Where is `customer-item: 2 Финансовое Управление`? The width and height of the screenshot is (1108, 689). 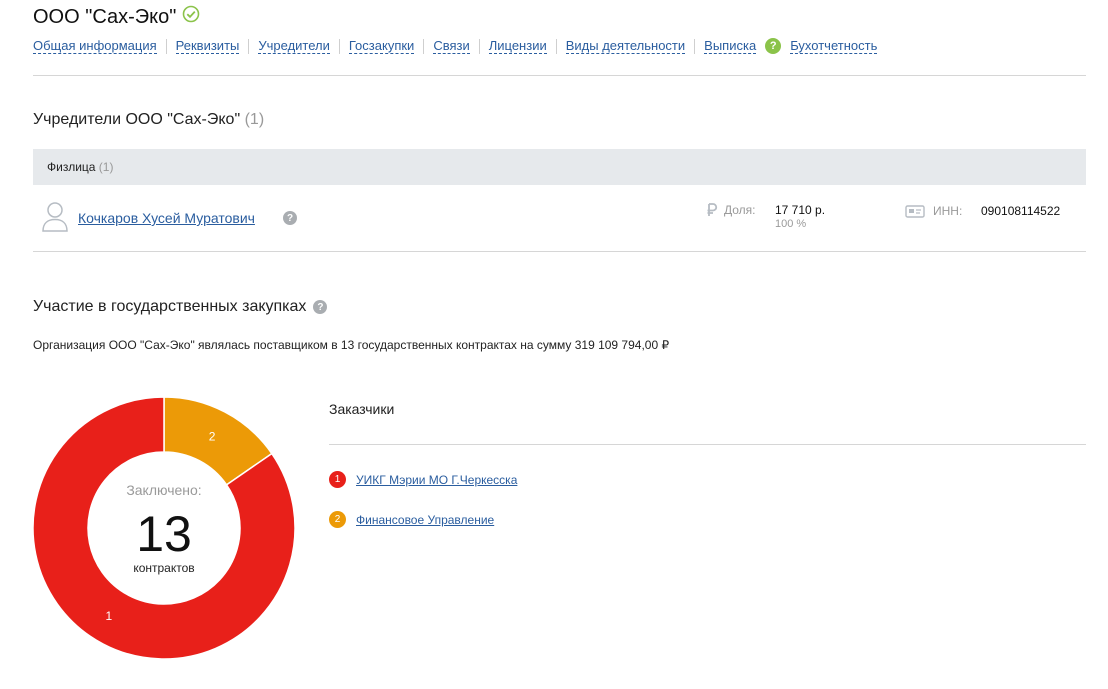 customer-item: 2 Финансовое Управление is located at coordinates (411, 519).